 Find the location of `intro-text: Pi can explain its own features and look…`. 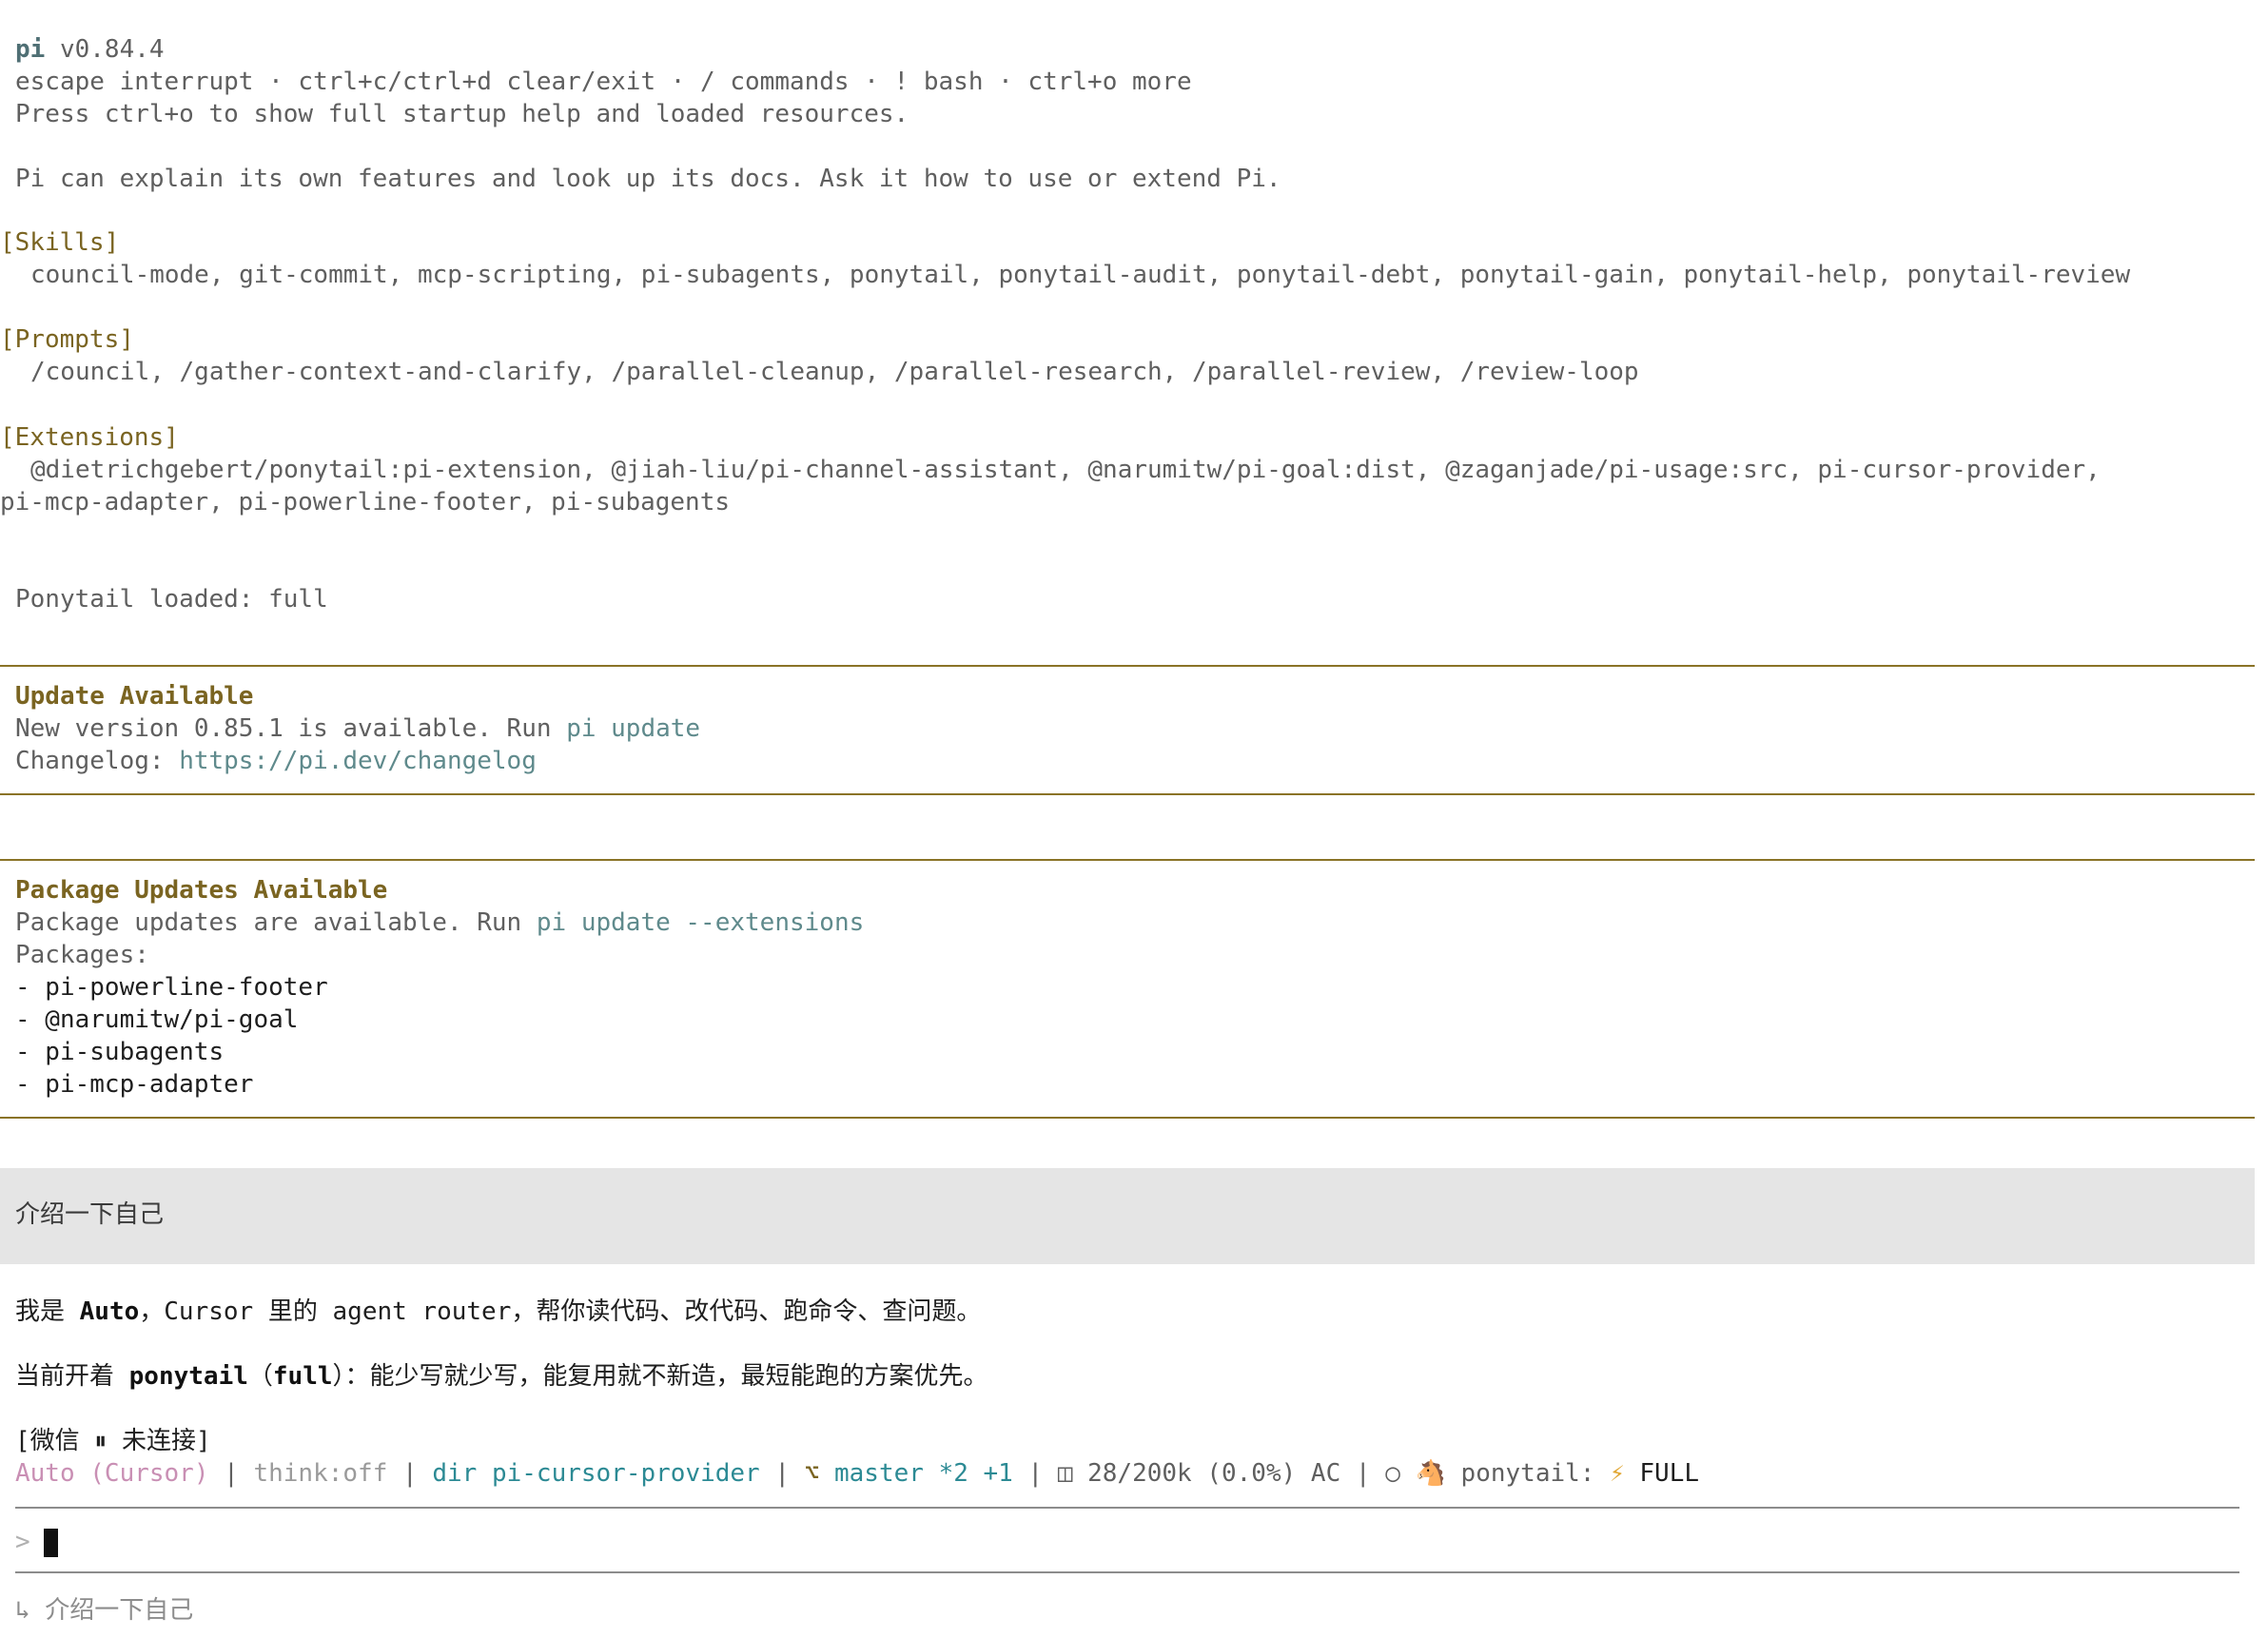

intro-text: Pi can explain its own features and look… is located at coordinates (648, 179).